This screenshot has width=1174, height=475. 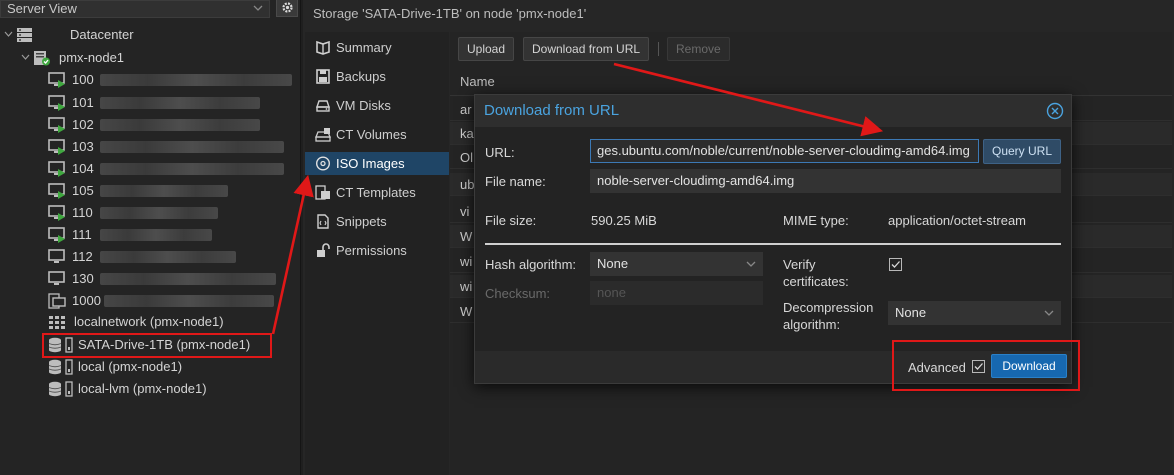 What do you see at coordinates (323, 76) in the screenshot?
I see `floppy-disk-icon` at bounding box center [323, 76].